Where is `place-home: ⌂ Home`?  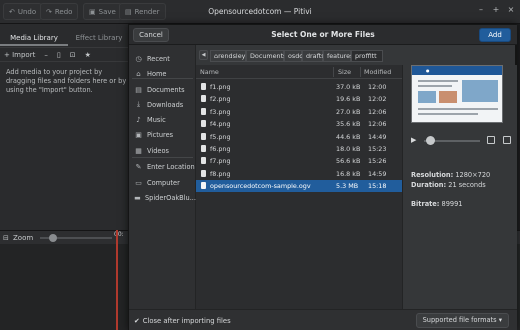
place-home: ⌂ Home is located at coordinates (162, 73).